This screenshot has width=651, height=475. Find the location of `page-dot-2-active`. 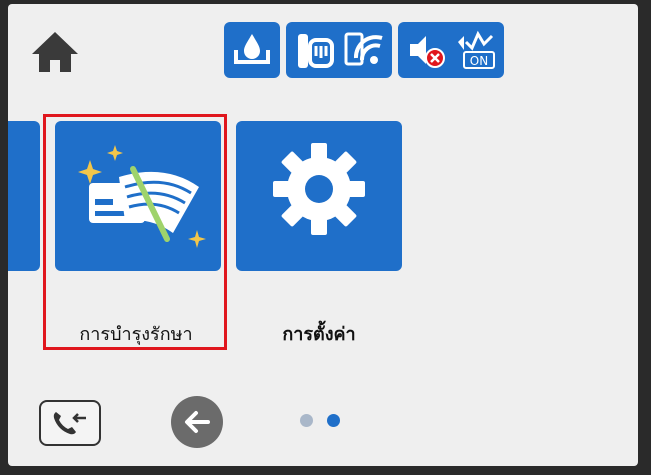

page-dot-2-active is located at coordinates (333, 420).